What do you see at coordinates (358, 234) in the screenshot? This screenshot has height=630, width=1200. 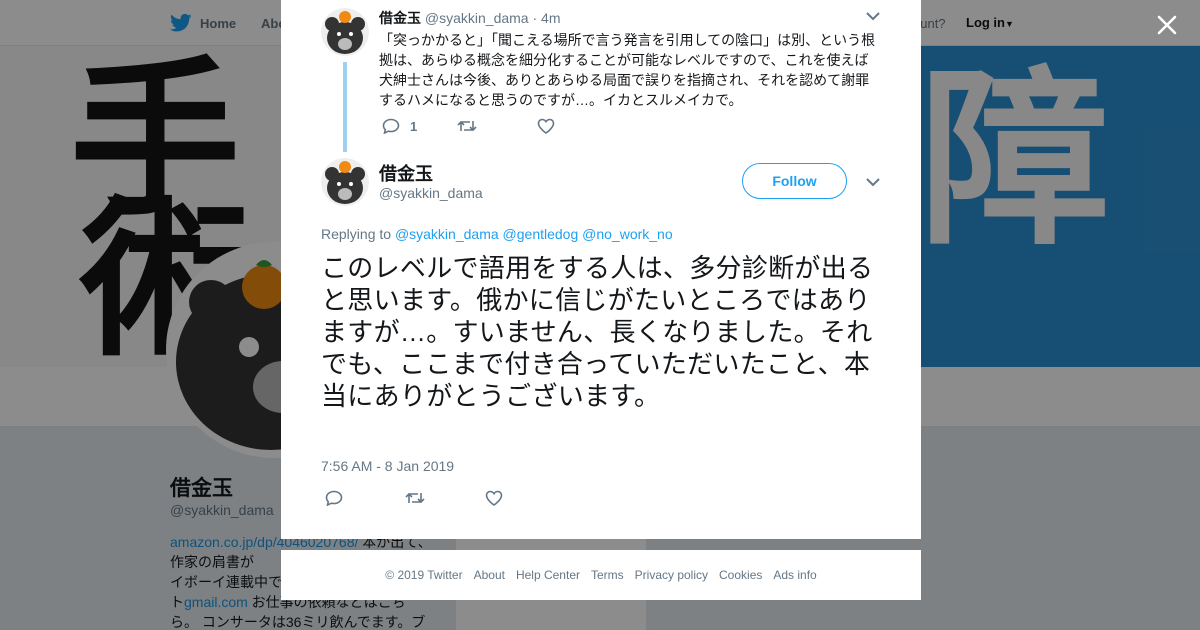 I see `replying-prefix: Replying to` at bounding box center [358, 234].